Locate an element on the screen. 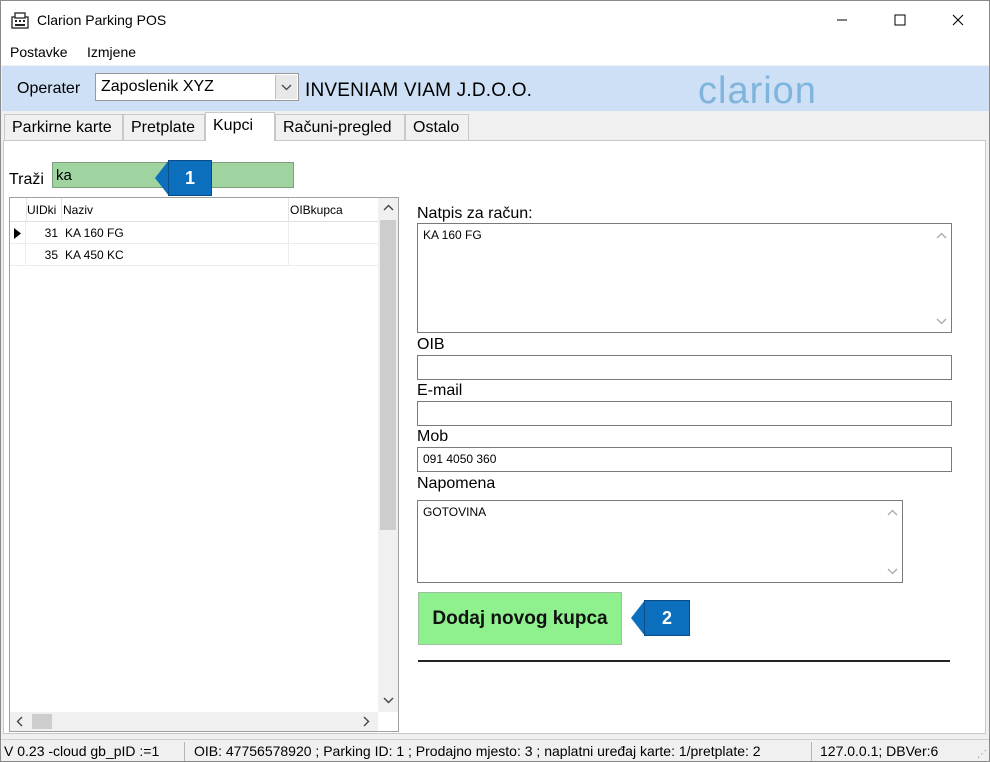 The height and width of the screenshot is (762, 990). row-naziv: KA 450 KC is located at coordinates (94, 255).